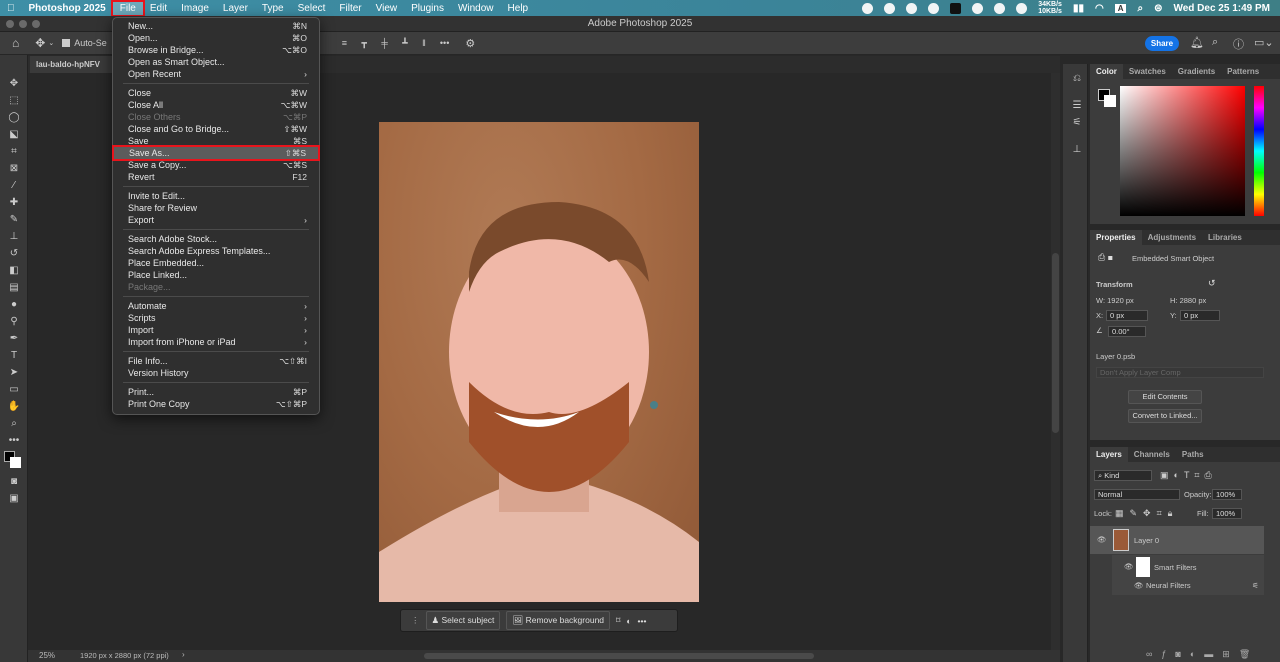 The width and height of the screenshot is (1280, 662). I want to click on x-input: 0 px, so click(1127, 315).